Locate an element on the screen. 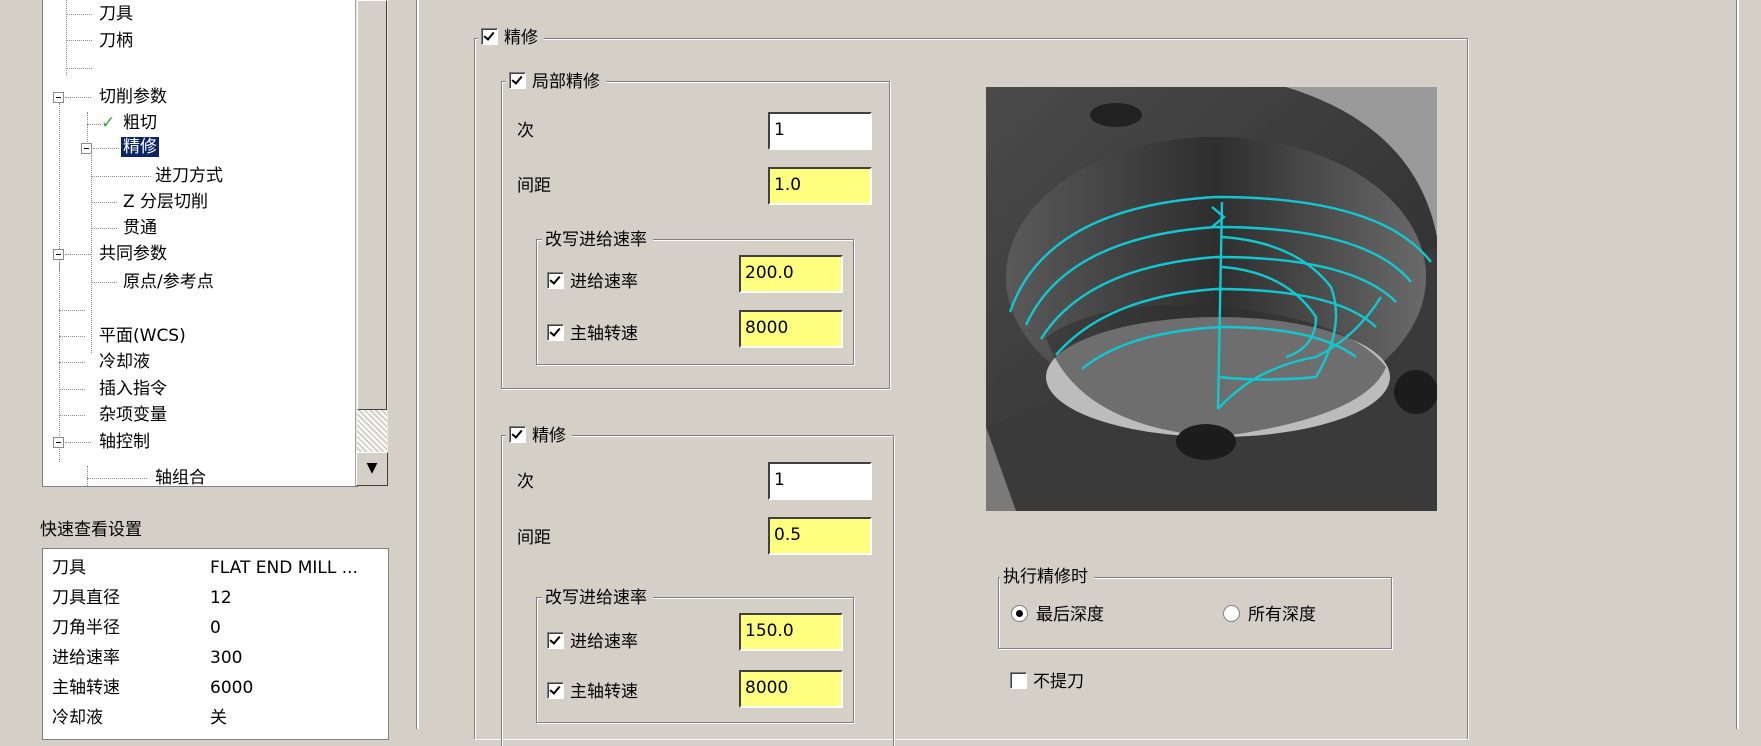 This screenshot has height=746, width=1761. radio-last-depth-label: 最后深度 is located at coordinates (1070, 615).